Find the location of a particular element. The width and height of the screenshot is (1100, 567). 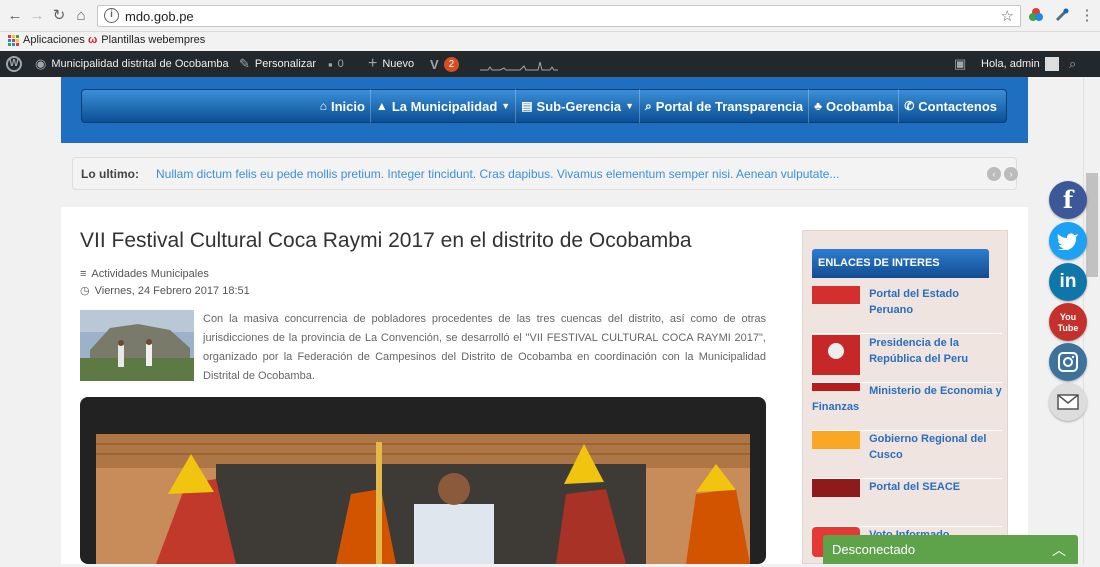

ticker-next-icon: › is located at coordinates (1011, 174).